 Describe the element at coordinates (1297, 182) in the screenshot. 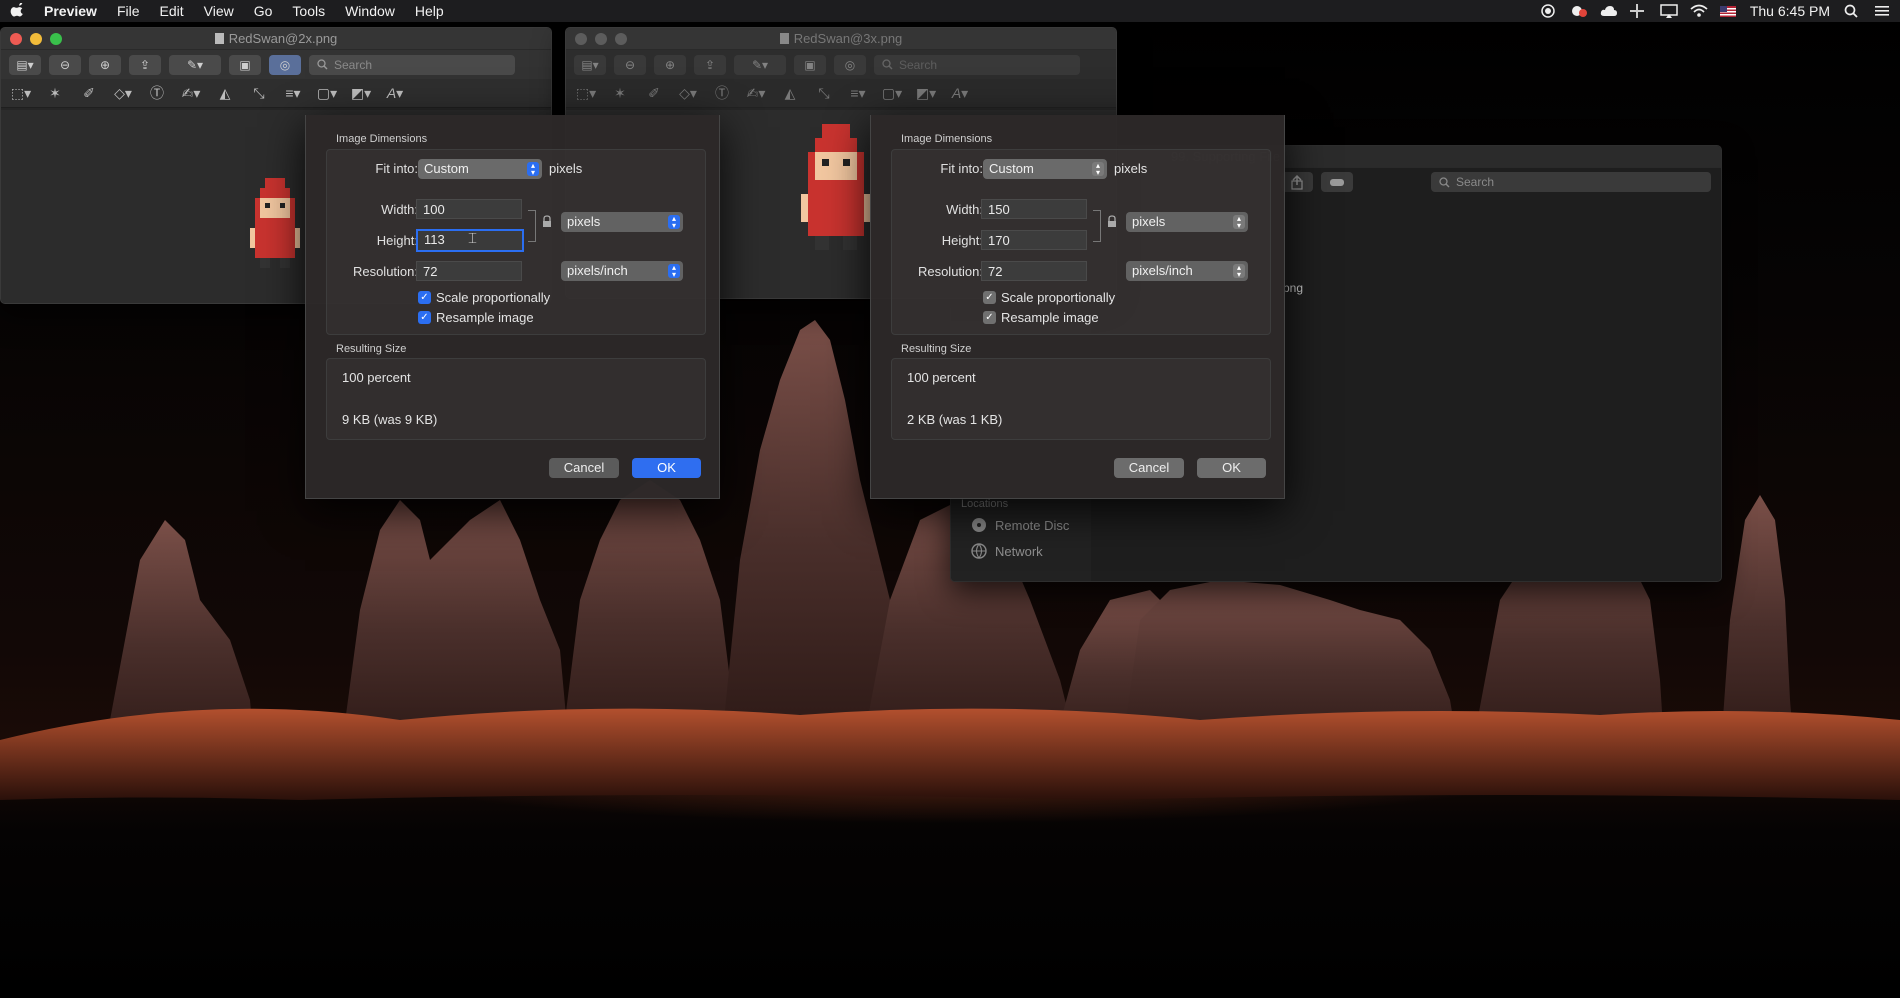

I see `finder-share-button` at that location.